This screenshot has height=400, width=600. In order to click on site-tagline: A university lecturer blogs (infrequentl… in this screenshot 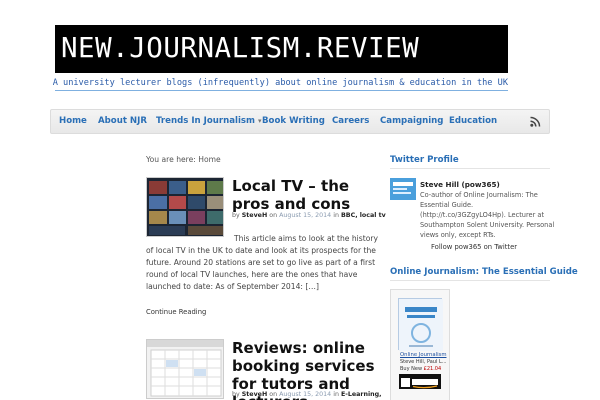, I will do `click(280, 83)`.